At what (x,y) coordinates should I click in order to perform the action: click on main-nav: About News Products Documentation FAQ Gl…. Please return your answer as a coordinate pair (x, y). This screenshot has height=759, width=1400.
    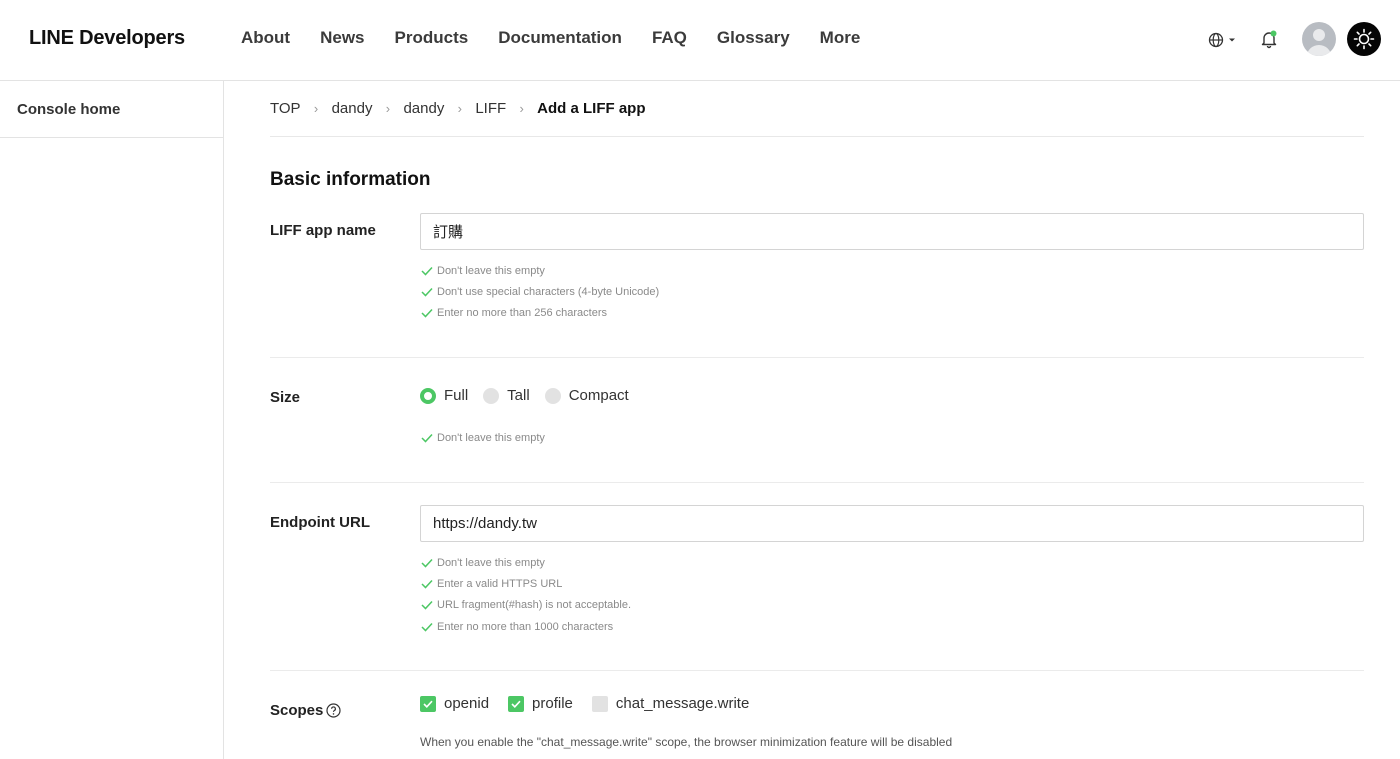
    Looking at the image, I should click on (550, 38).